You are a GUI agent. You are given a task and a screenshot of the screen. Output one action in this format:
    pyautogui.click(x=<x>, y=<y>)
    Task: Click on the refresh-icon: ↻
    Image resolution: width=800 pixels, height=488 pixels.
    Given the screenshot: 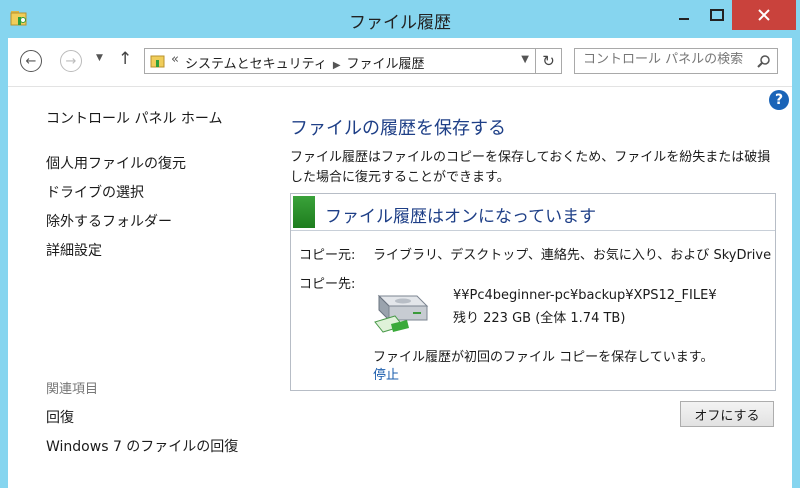 What is the action you would take?
    pyautogui.click(x=548, y=61)
    